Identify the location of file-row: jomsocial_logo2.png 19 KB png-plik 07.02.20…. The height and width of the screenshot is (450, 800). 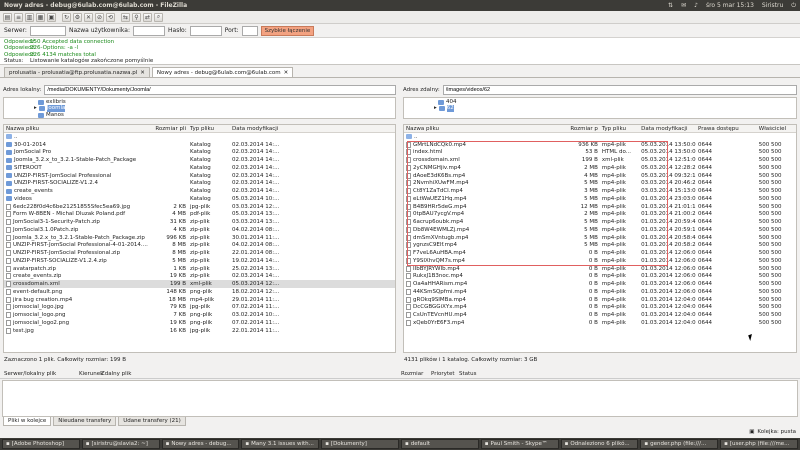
(199, 323).